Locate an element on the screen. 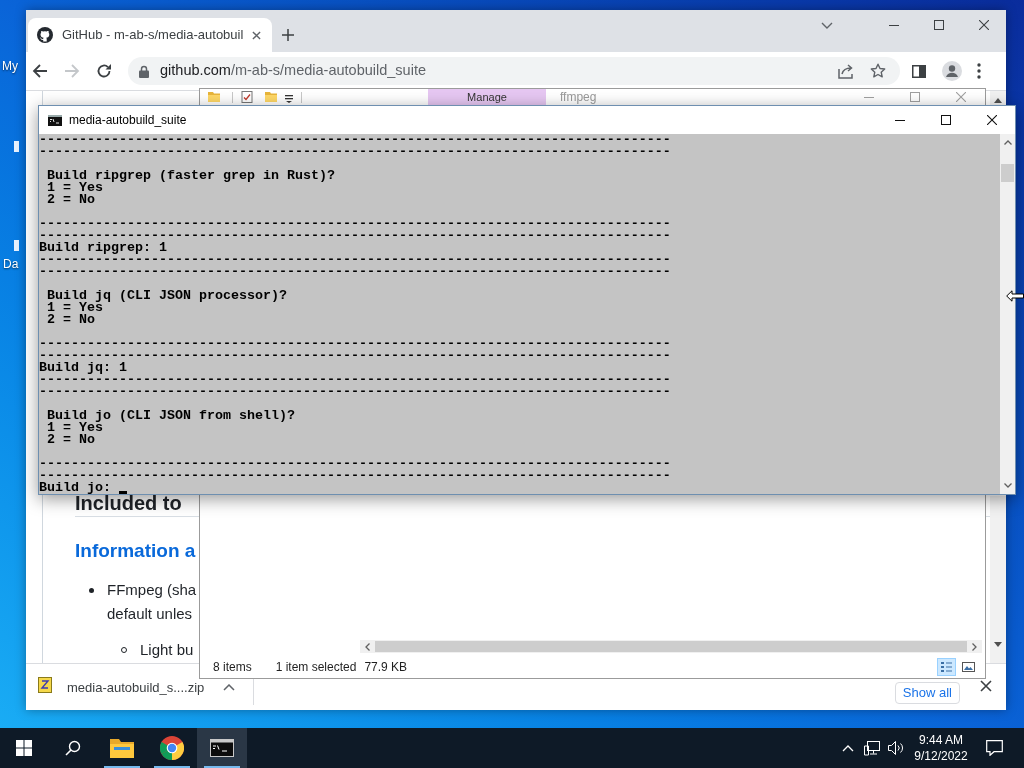  list-item-text: default unles is located at coordinates (150, 614).